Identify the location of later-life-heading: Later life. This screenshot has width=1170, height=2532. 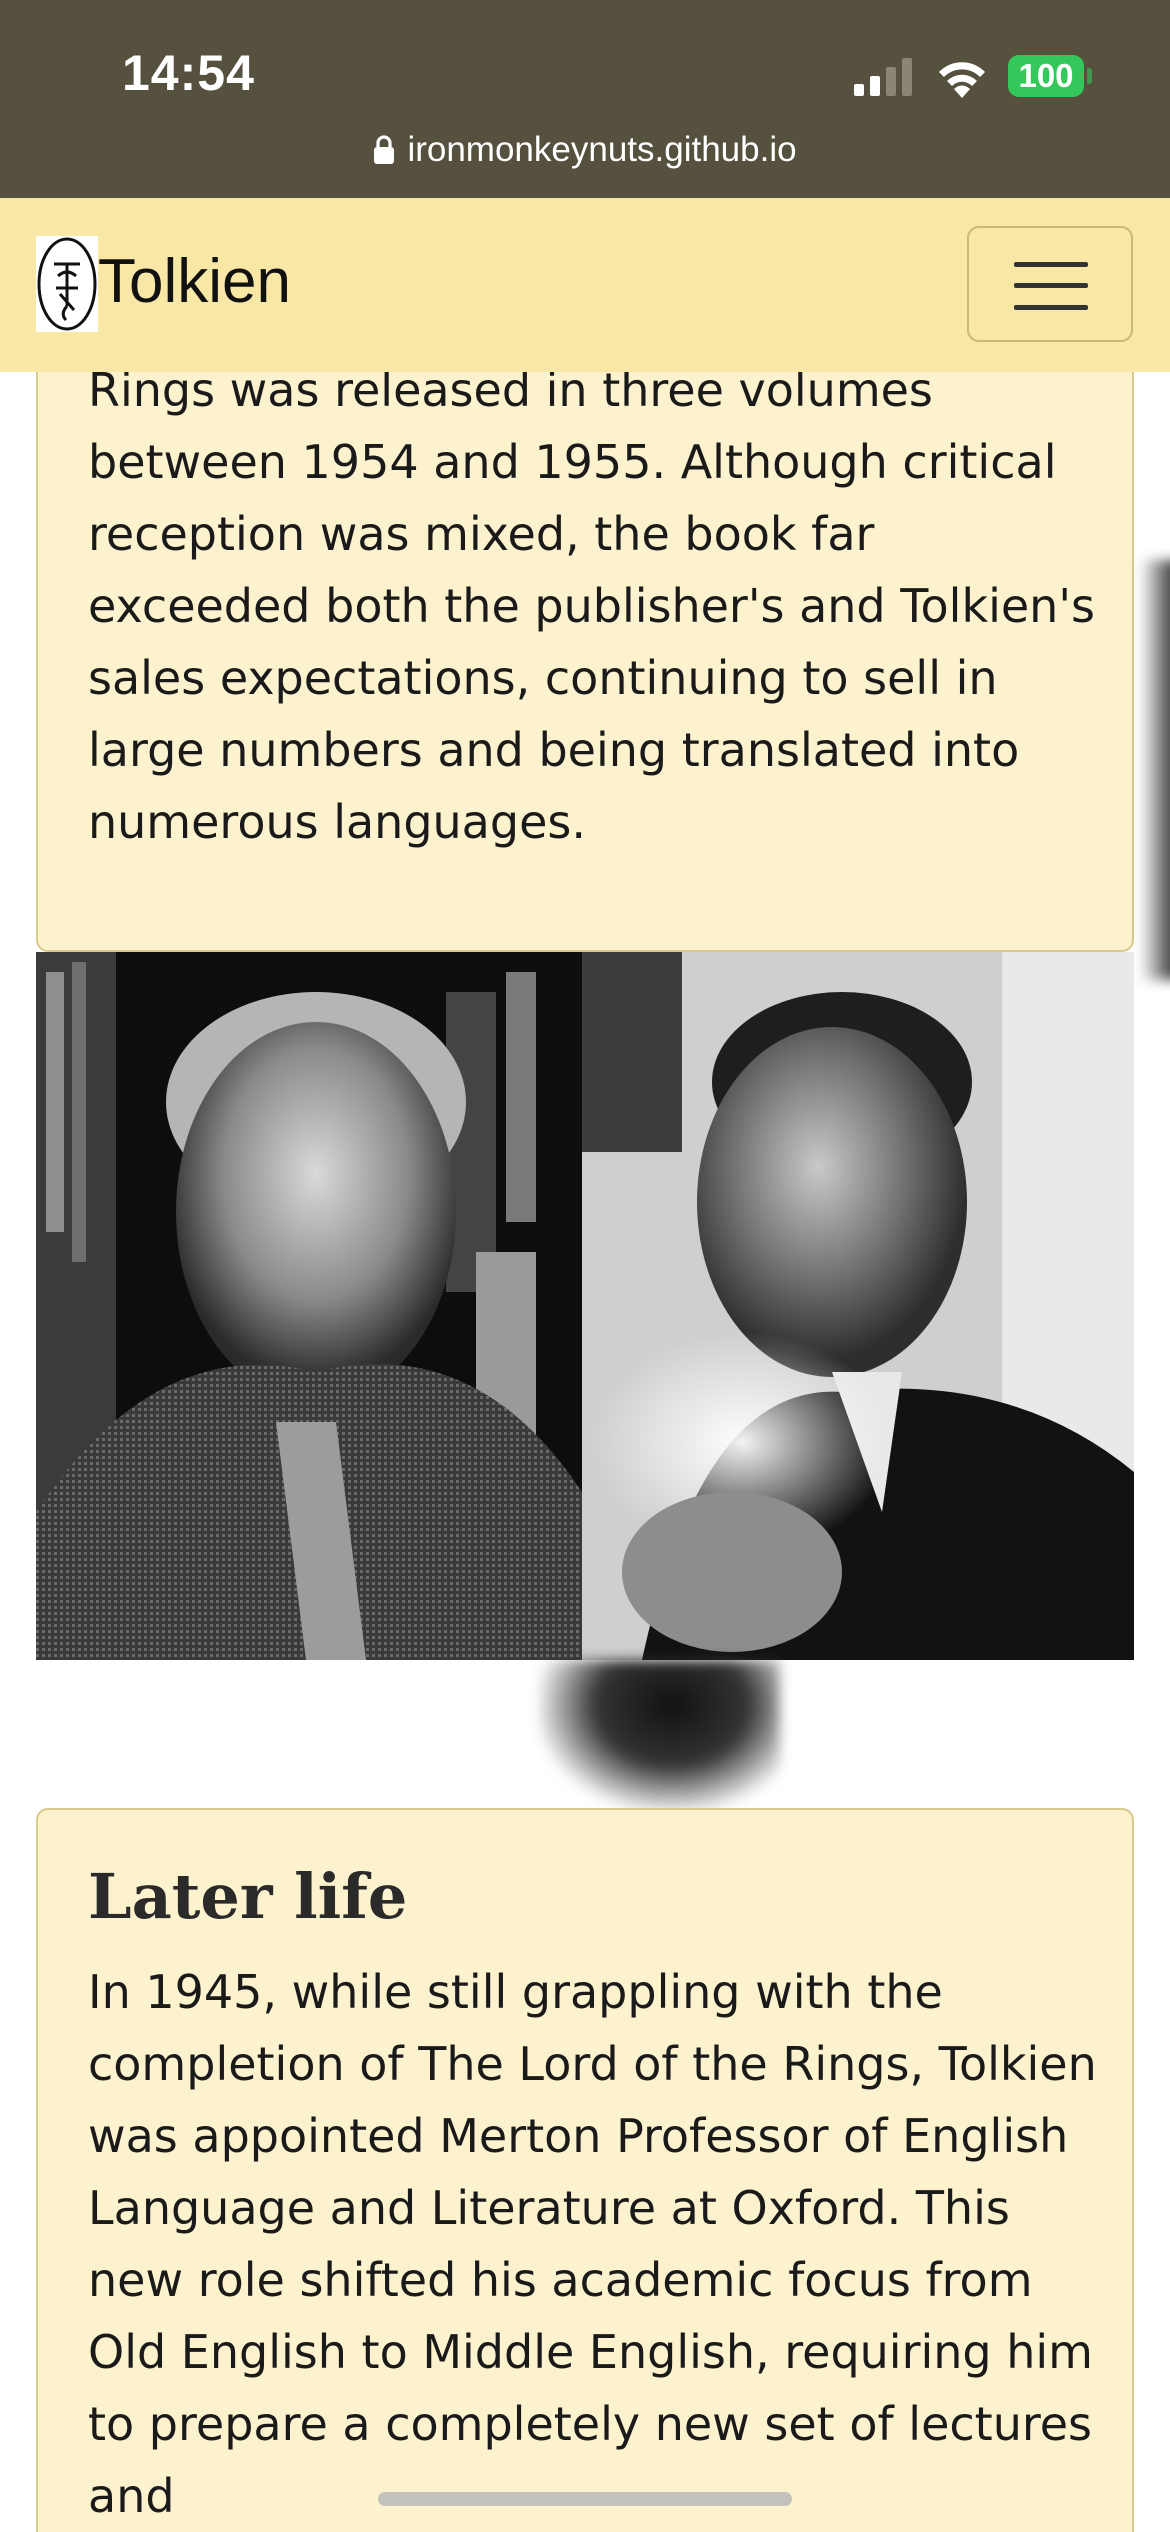
(248, 1896).